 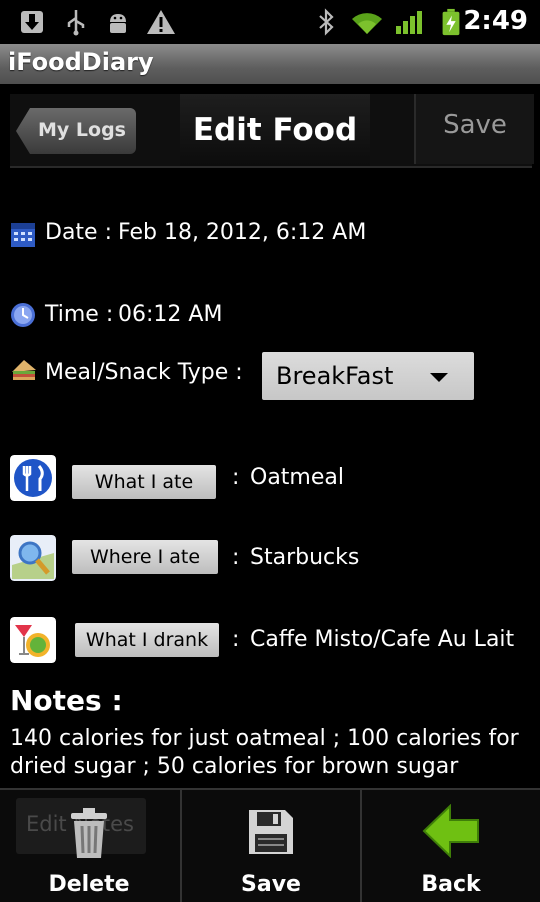 I want to click on calendar-icon, so click(x=23, y=235).